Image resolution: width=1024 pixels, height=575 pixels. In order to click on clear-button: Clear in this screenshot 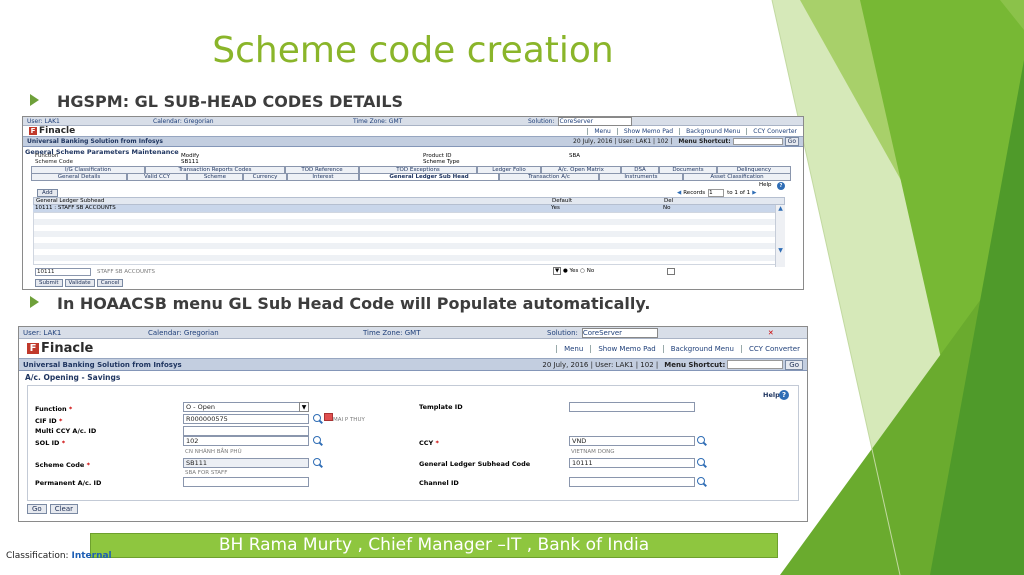, I will do `click(64, 509)`.